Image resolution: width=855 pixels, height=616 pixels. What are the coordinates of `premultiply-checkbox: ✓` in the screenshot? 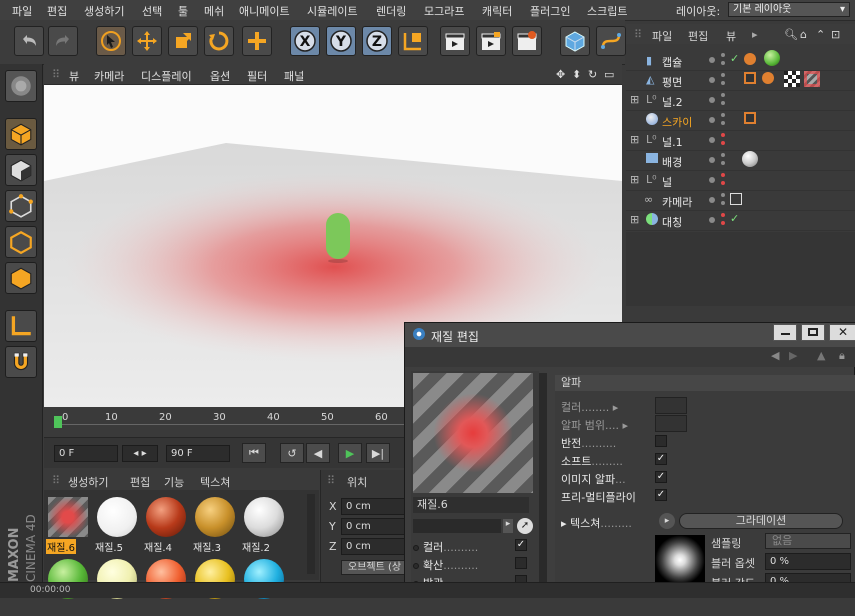 It's located at (661, 495).